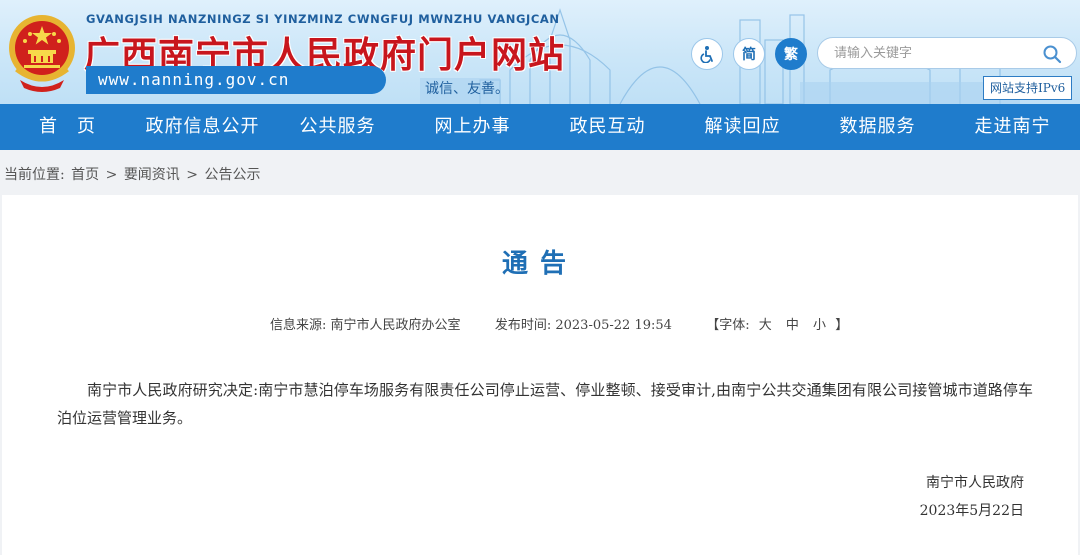 This screenshot has height=555, width=1080. Describe the element at coordinates (607, 127) in the screenshot. I see `nav-item-interaction: 政民互动` at that location.